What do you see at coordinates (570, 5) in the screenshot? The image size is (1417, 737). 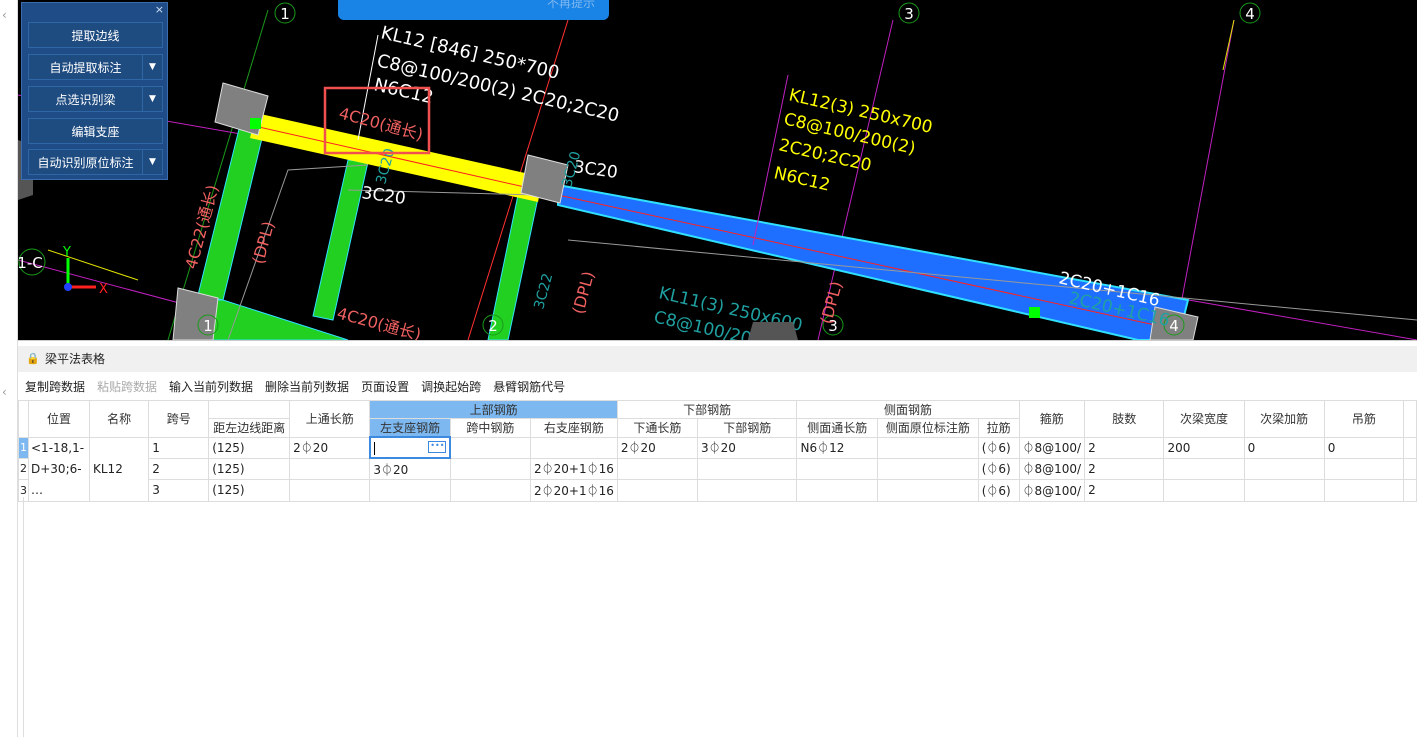 I see `toast-text: 不再提示` at bounding box center [570, 5].